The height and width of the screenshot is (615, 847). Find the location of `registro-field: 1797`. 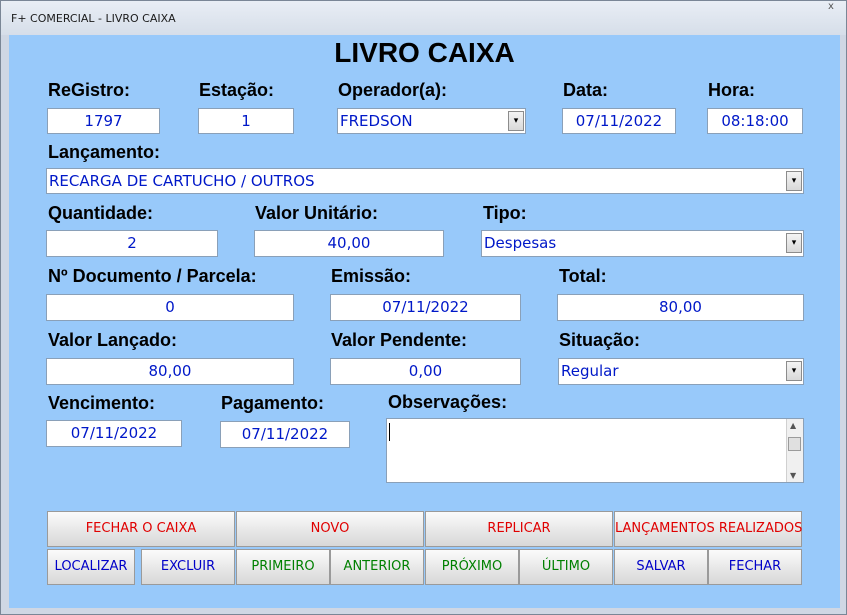

registro-field: 1797 is located at coordinates (103, 121).